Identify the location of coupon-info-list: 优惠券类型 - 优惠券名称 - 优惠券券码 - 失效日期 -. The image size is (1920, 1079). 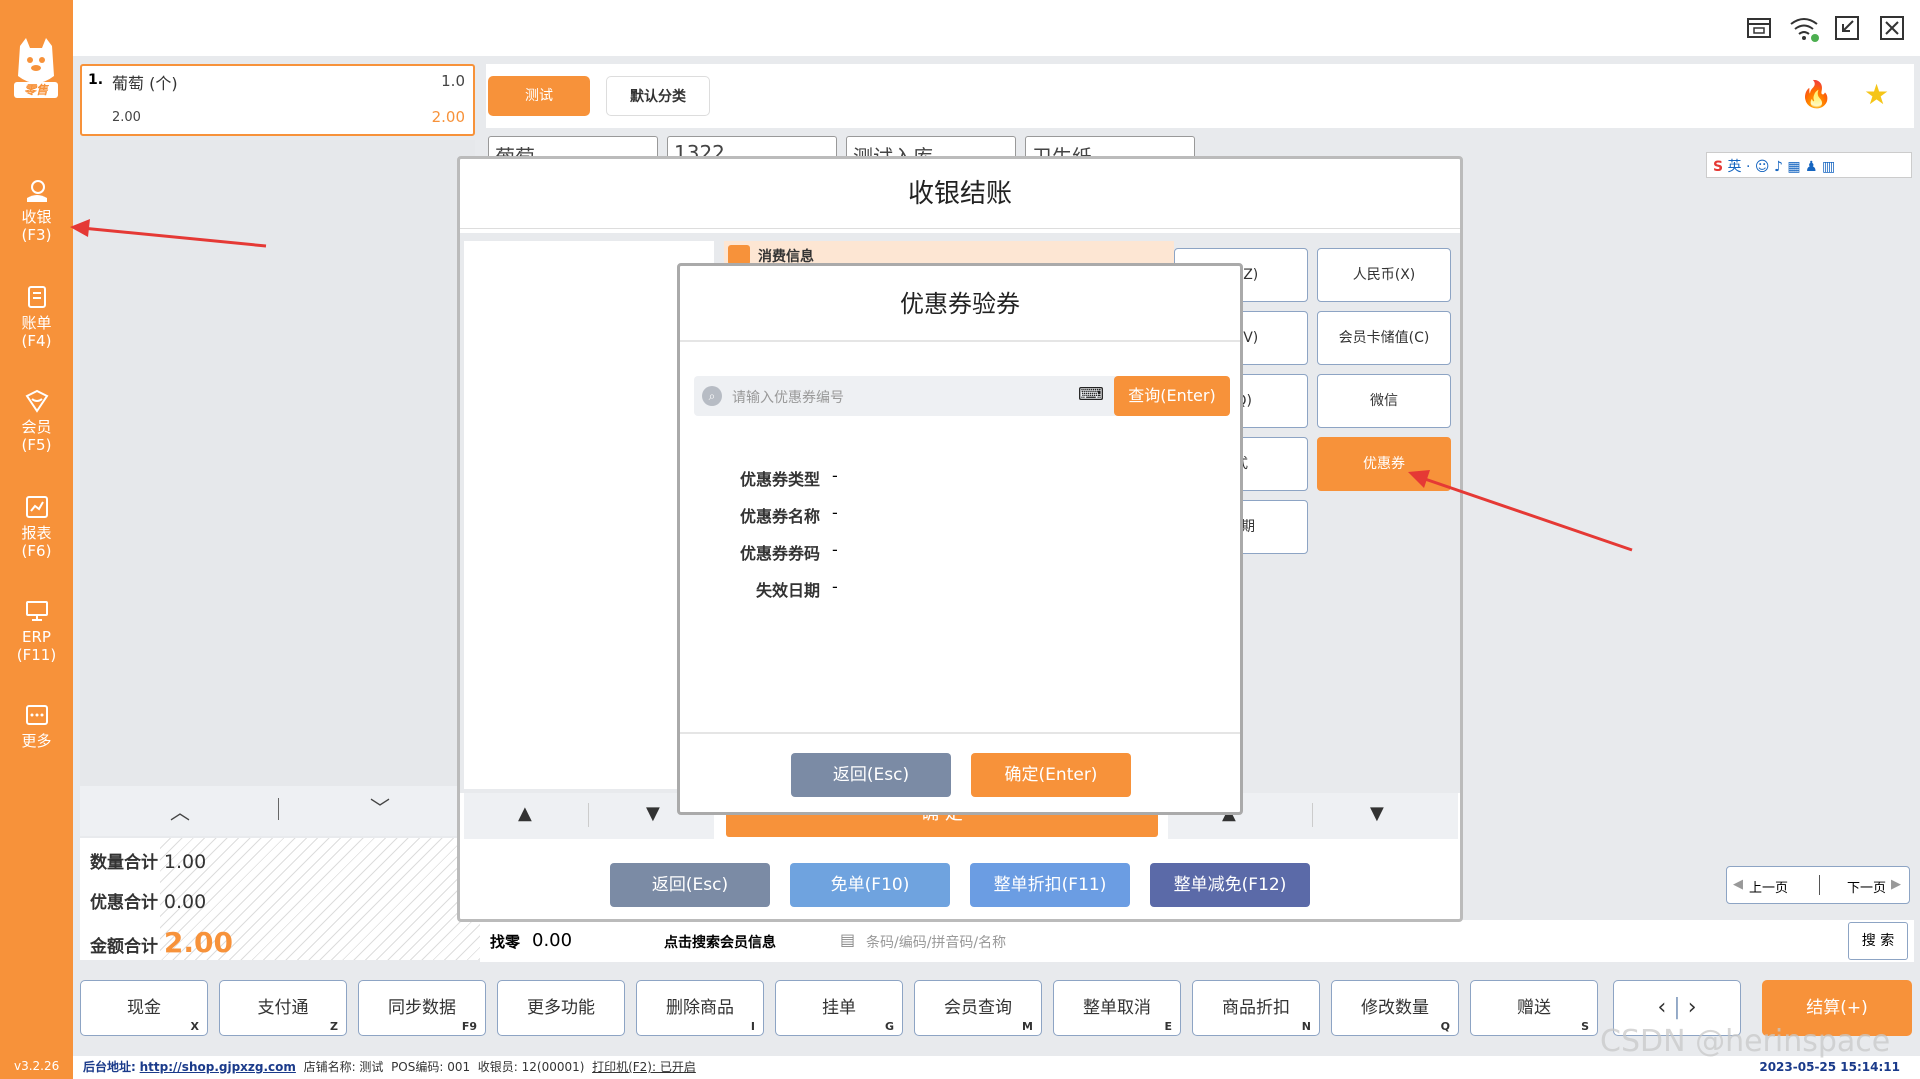
(774, 540).